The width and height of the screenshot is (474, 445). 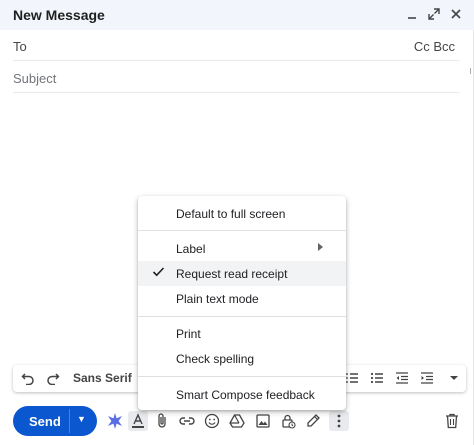 I want to click on resize-handle, so click(x=471, y=71).